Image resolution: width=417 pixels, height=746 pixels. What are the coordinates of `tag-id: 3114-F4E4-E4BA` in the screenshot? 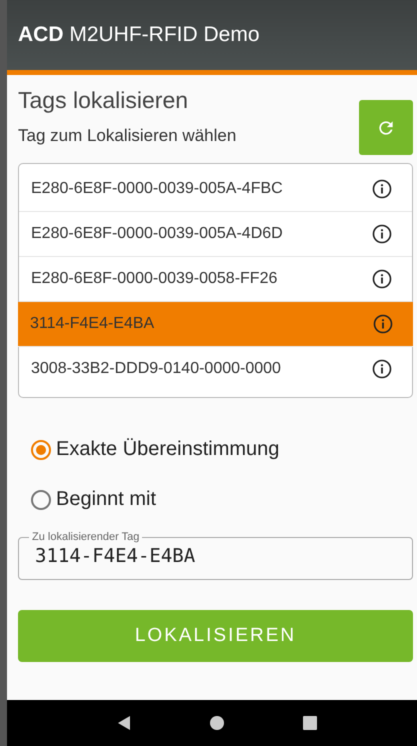 It's located at (92, 324).